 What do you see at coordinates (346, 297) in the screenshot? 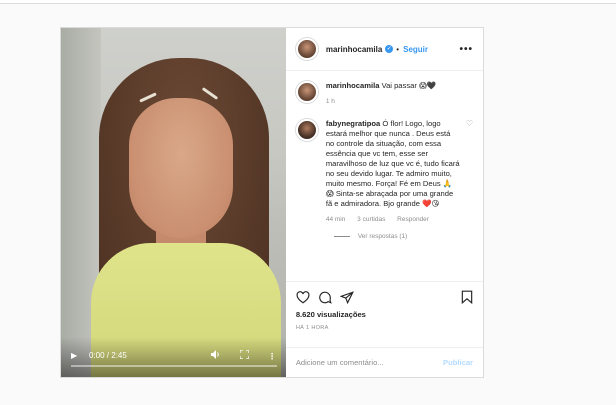
I see `share-icon` at bounding box center [346, 297].